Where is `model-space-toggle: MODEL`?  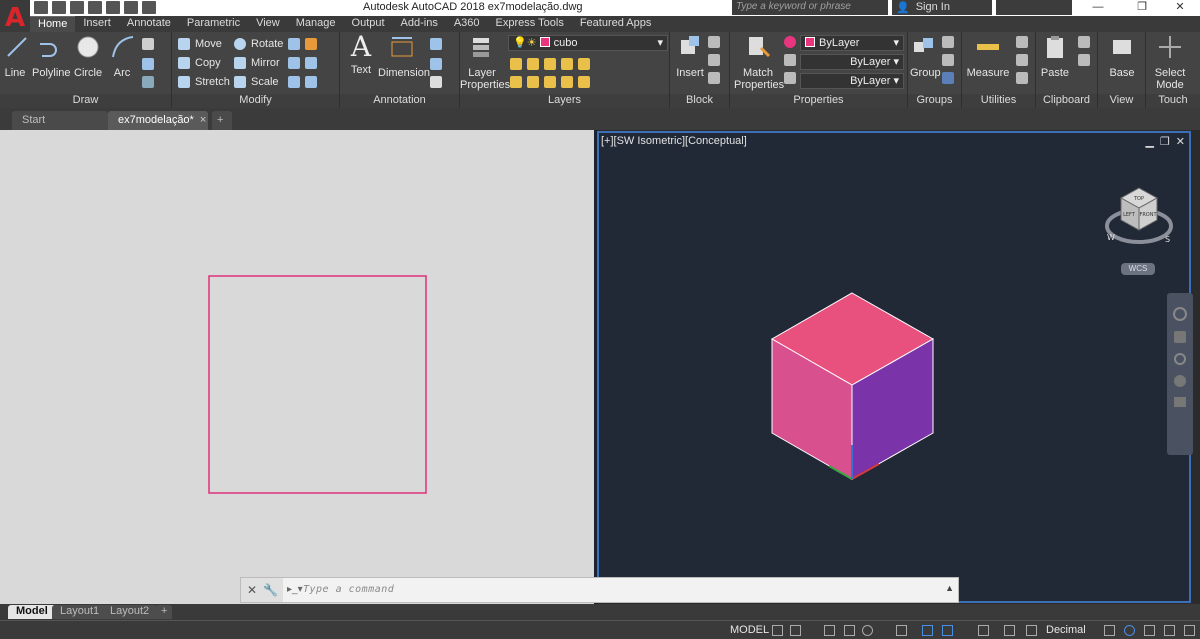 model-space-toggle: MODEL is located at coordinates (749, 630).